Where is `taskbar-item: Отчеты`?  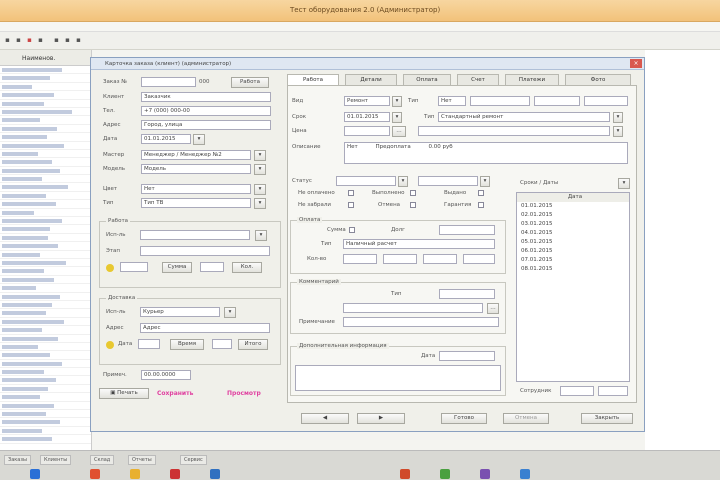
taskbar-item: Отчеты is located at coordinates (142, 460).